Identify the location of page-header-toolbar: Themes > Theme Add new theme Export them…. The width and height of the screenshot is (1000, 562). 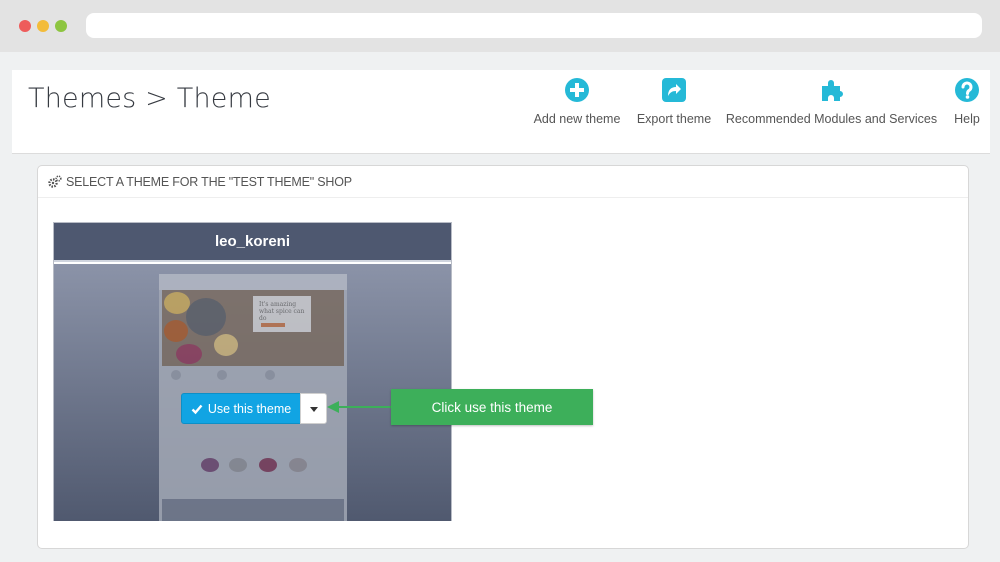
(501, 112).